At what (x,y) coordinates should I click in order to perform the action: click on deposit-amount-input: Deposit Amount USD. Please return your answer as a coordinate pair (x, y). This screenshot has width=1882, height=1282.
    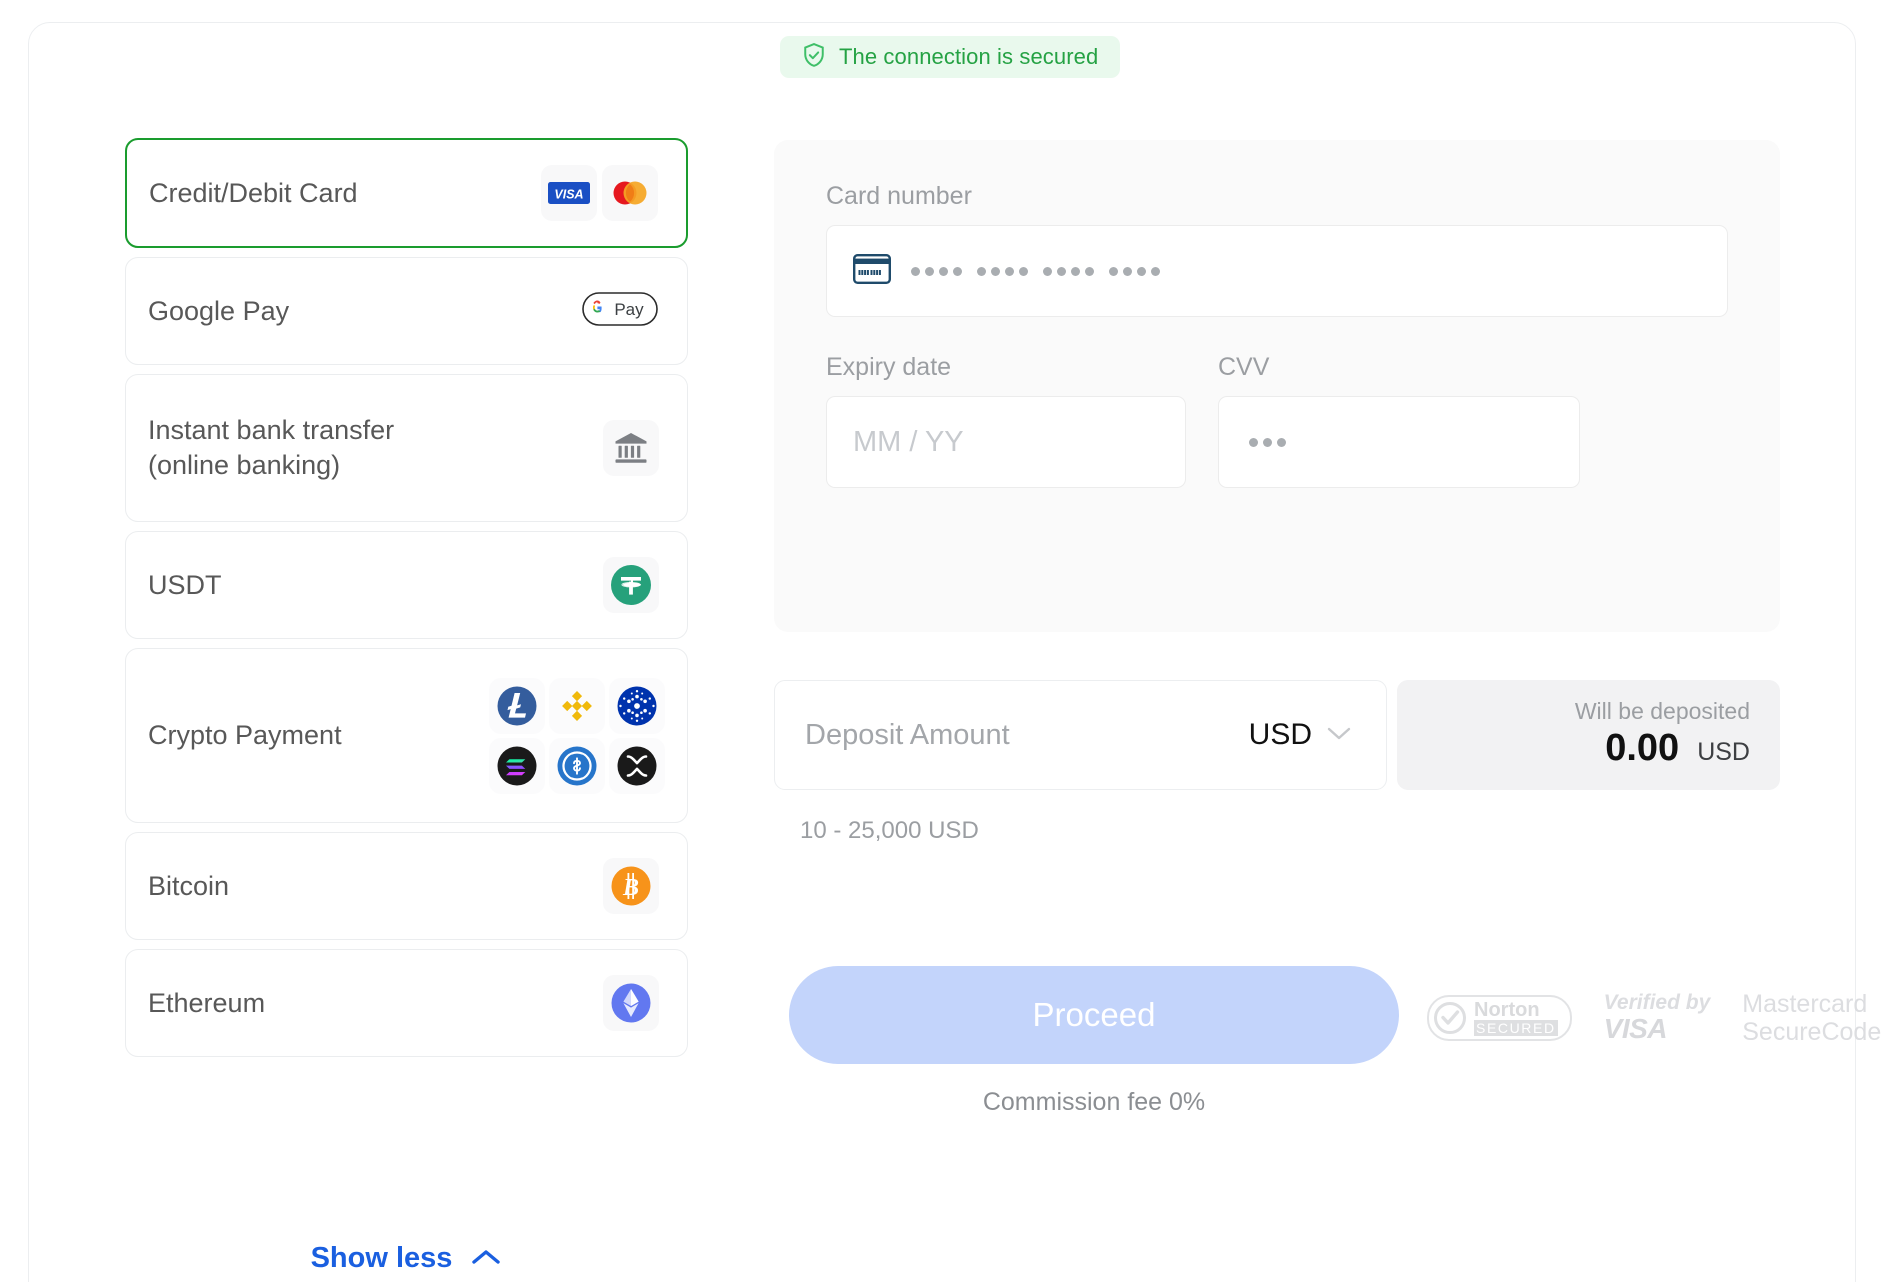
    Looking at the image, I should click on (1080, 735).